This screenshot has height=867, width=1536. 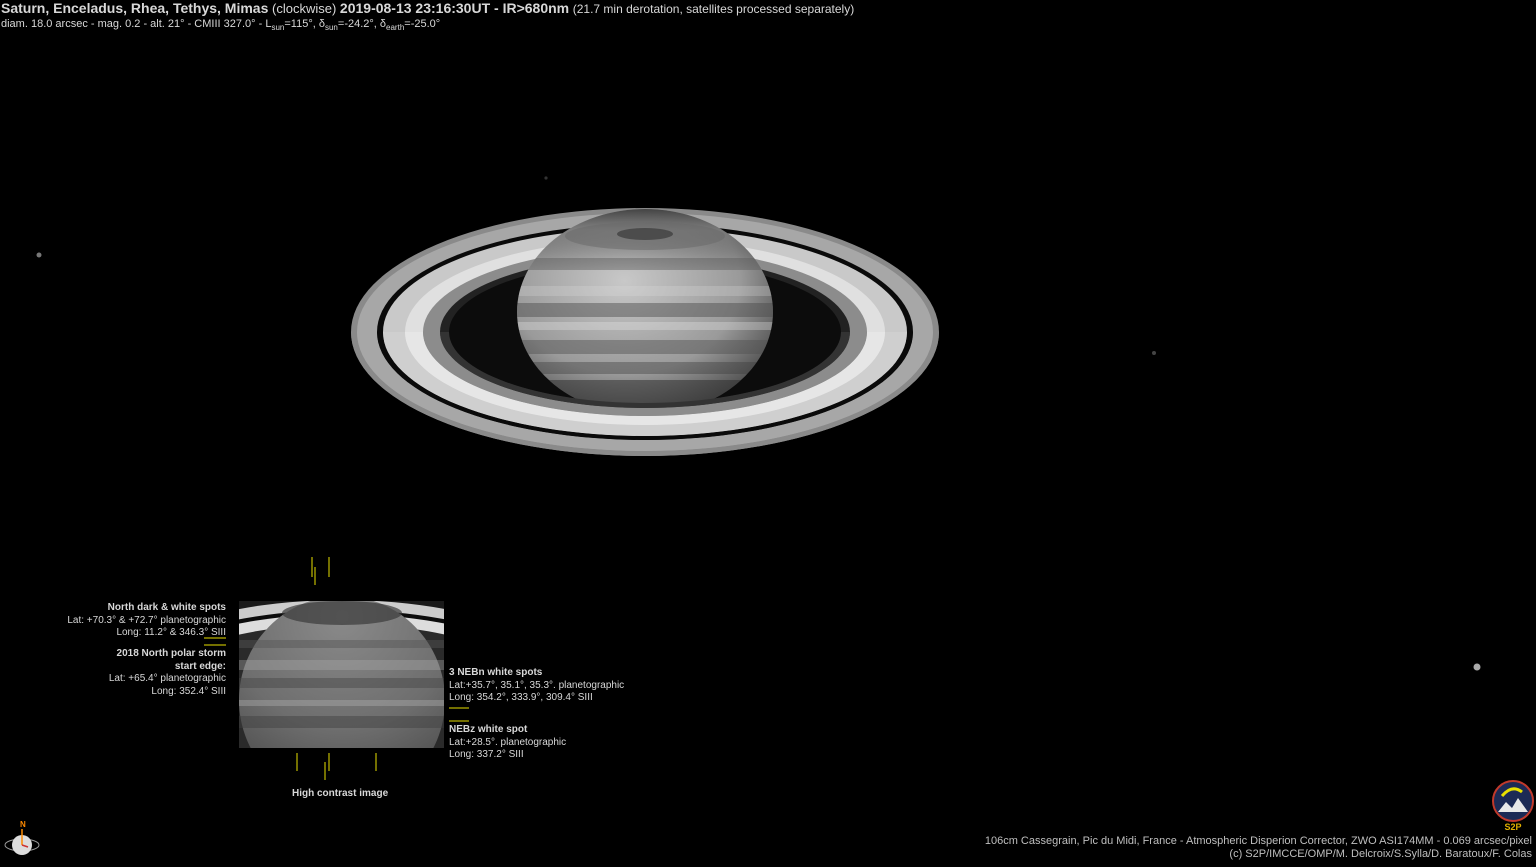 I want to click on moon-far-right, so click(x=1477, y=667).